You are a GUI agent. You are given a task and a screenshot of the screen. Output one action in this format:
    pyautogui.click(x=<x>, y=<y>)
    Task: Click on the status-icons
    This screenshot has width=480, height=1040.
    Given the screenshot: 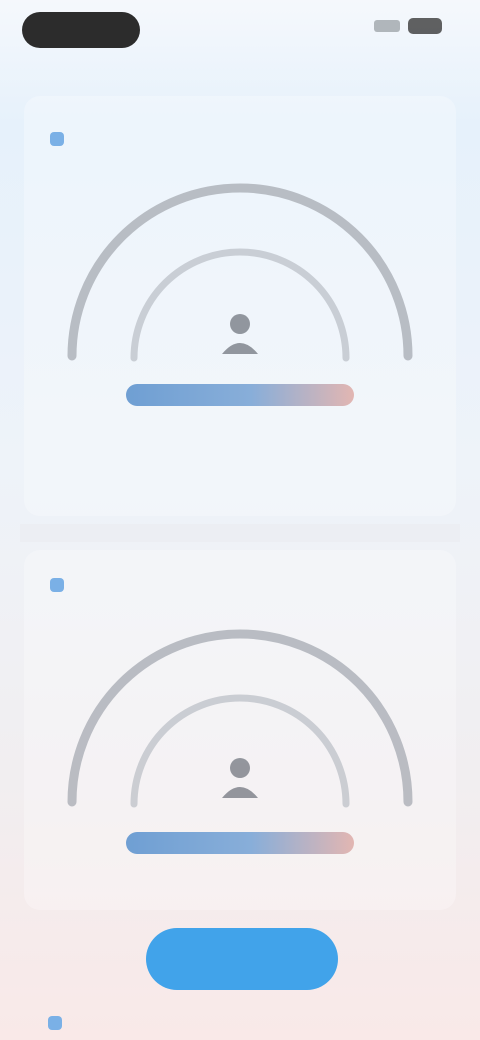 What is the action you would take?
    pyautogui.click(x=408, y=26)
    